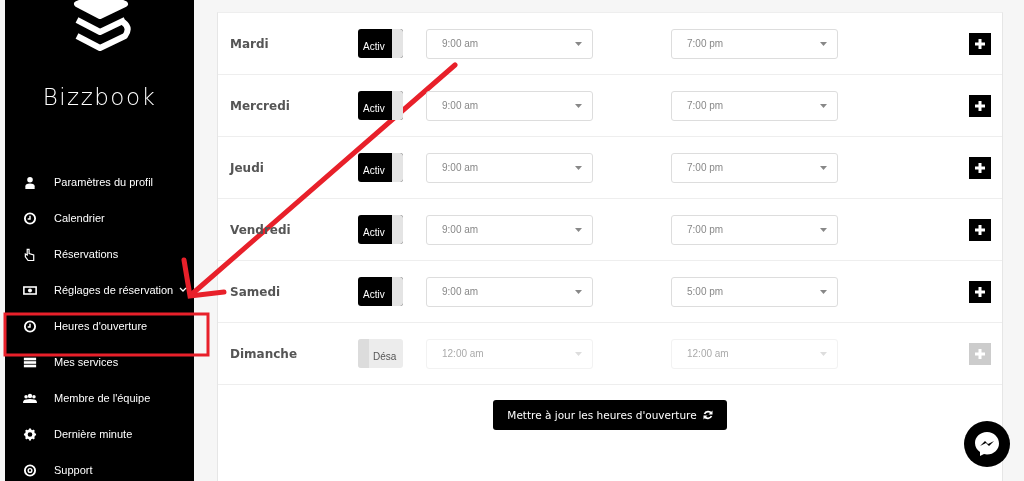  I want to click on brand-name: Bizzbook, so click(99, 97).